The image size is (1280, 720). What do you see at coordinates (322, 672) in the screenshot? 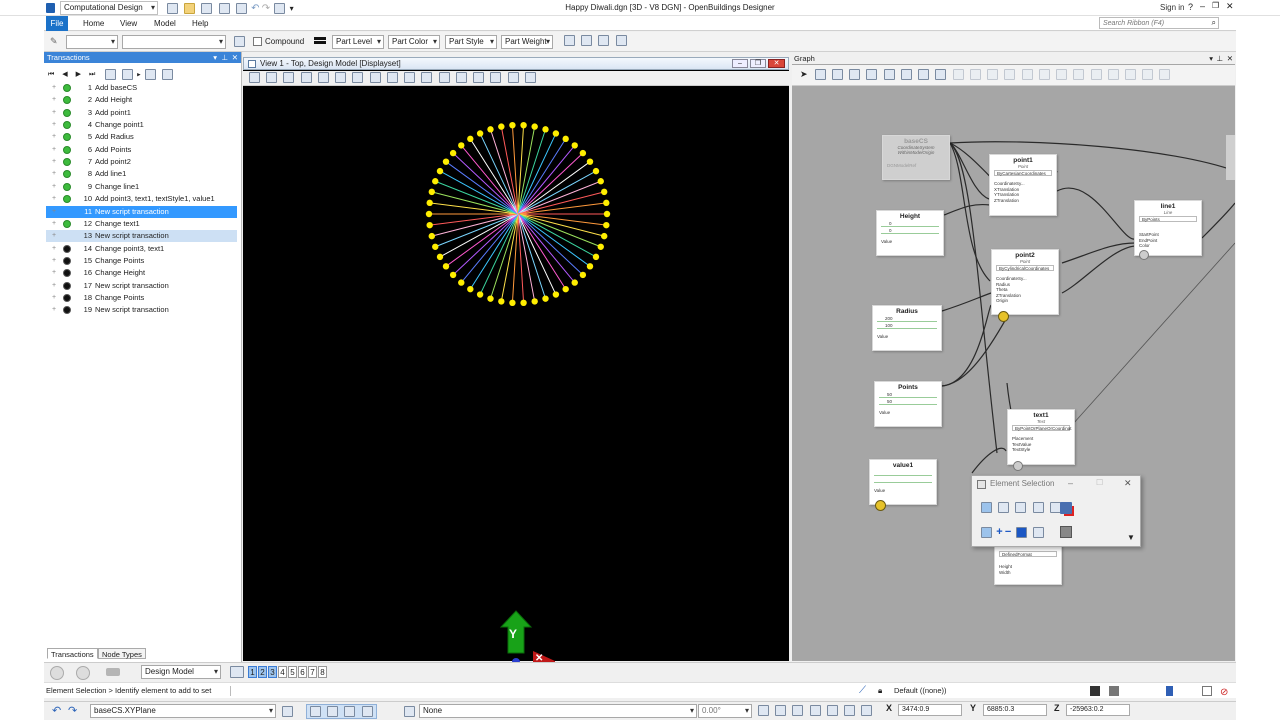
I see `view-button-8: 8` at bounding box center [322, 672].